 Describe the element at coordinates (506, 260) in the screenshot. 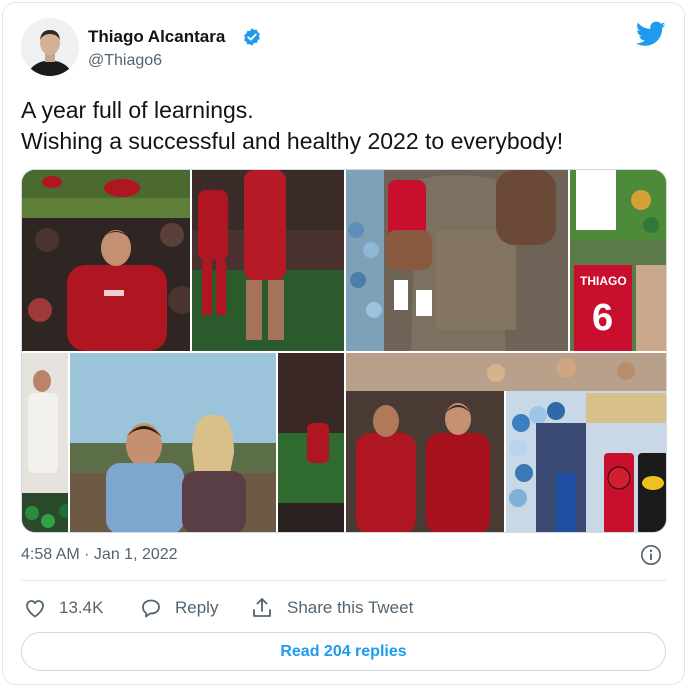

I see `photo-collage-top-right: THIAGO 6` at that location.